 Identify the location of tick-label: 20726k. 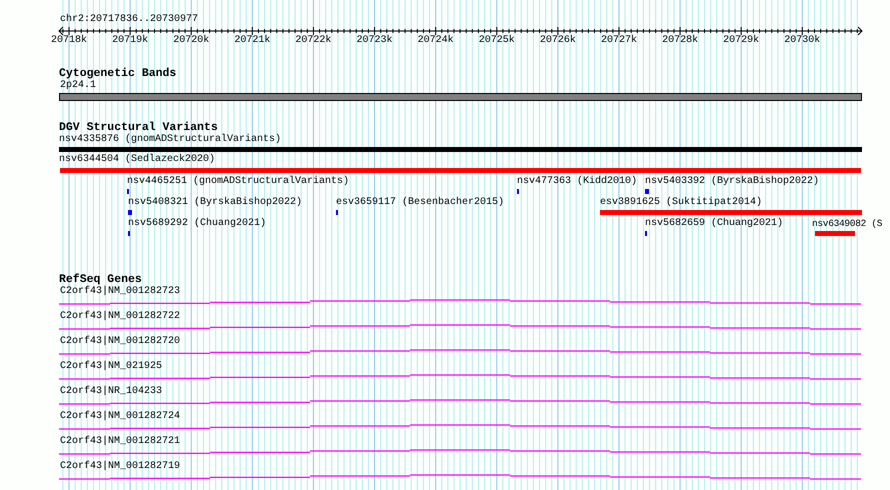
(558, 41).